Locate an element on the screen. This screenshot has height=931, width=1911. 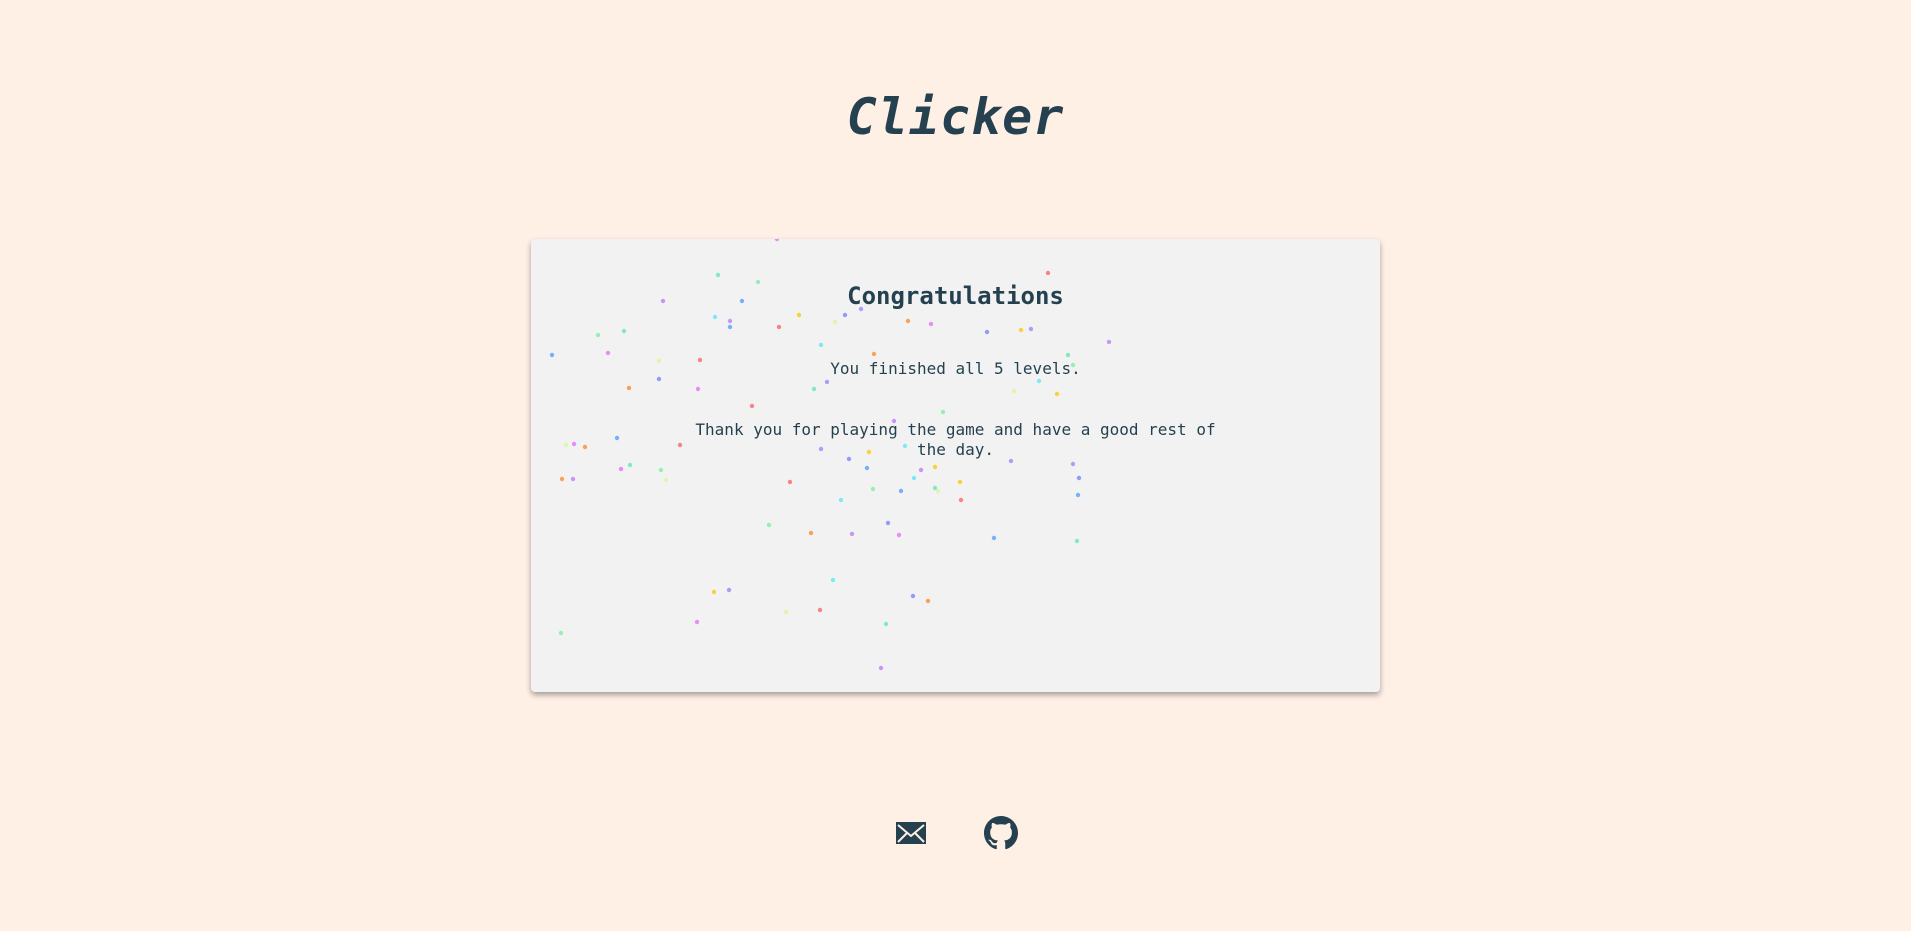
mail-icon is located at coordinates (911, 833).